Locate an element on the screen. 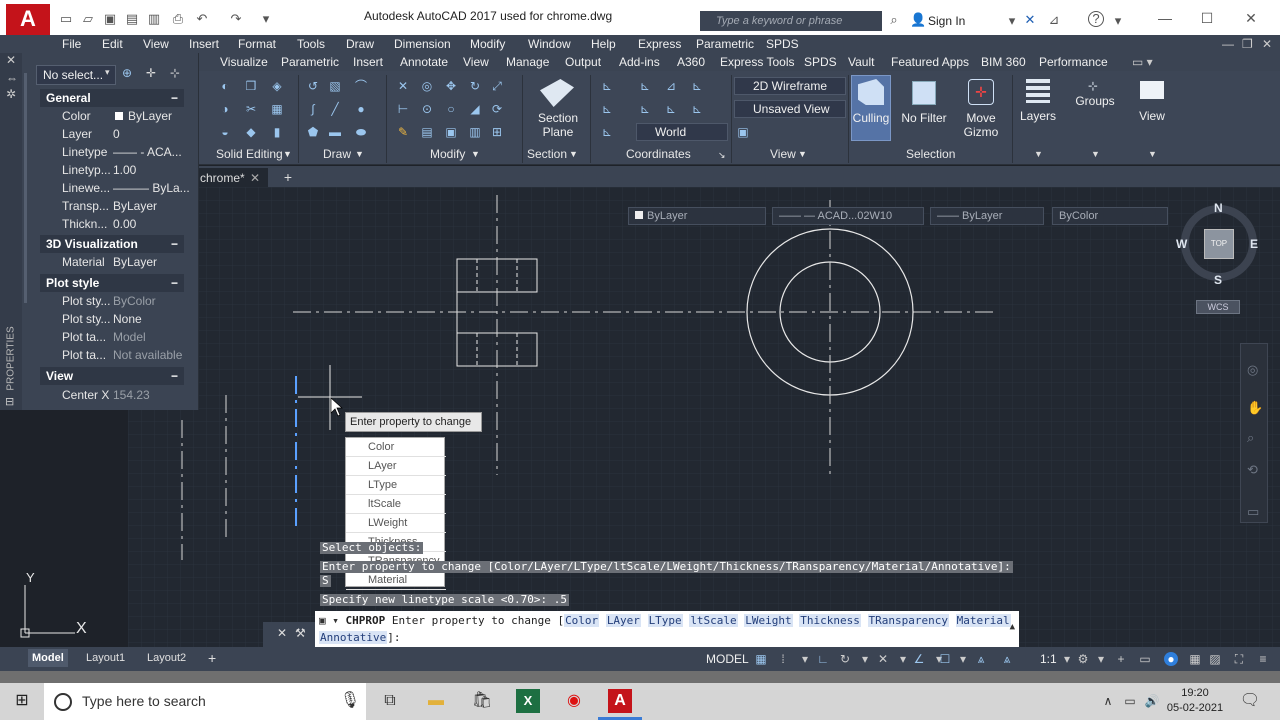  ortho-icon: ∟ is located at coordinates (823, 659).